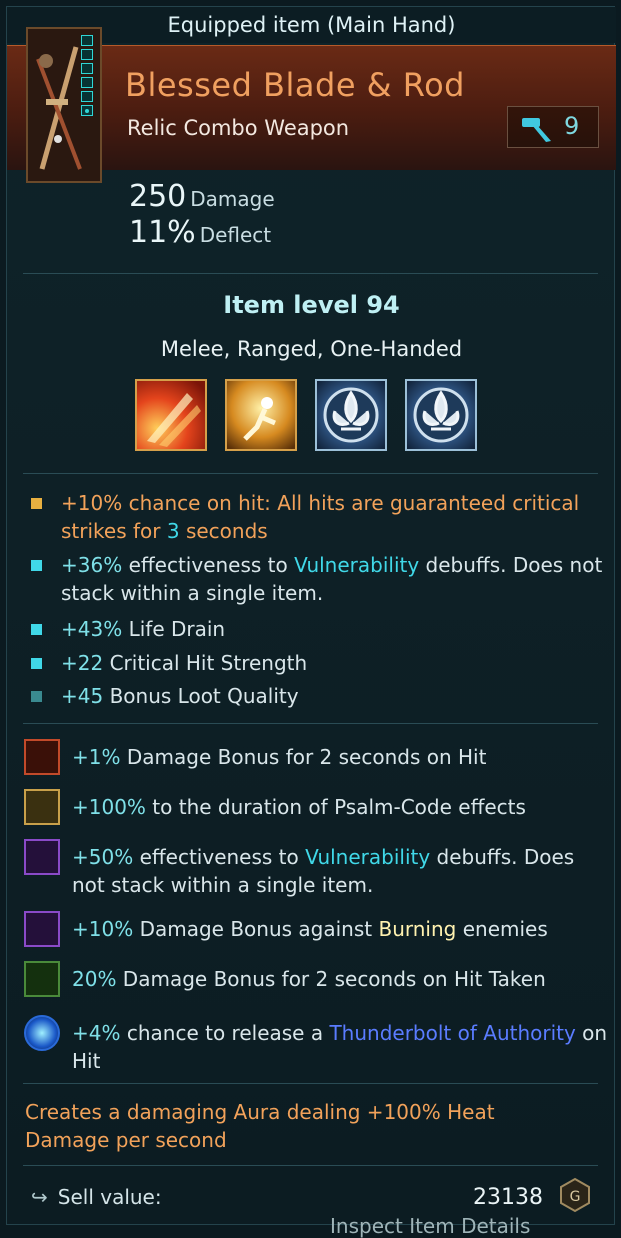 This screenshot has width=621, height=1238. What do you see at coordinates (256, 929) in the screenshot?
I see `mod-text: Damage Bonus against` at bounding box center [256, 929].